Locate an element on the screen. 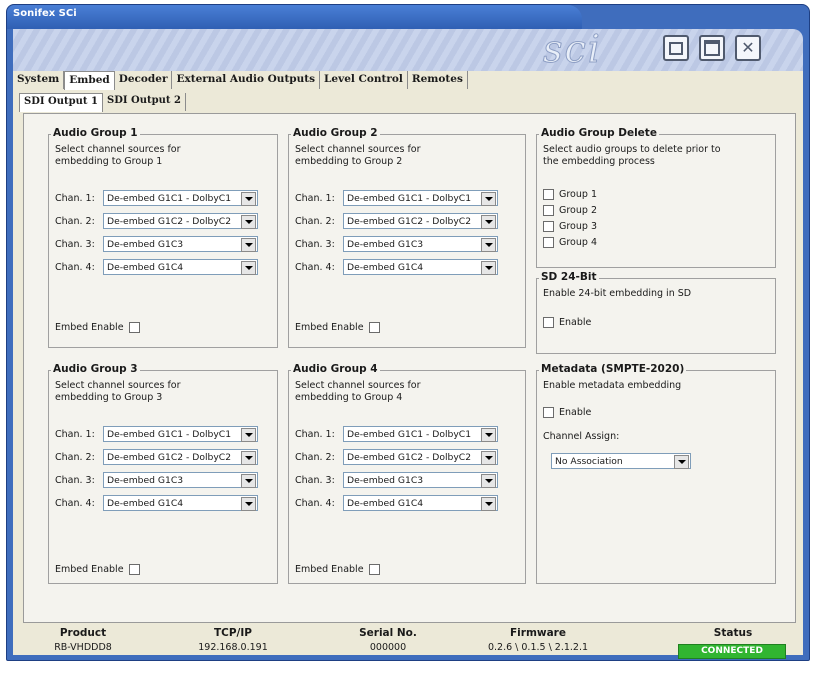  select-value: De-embed G1C1 - DolbyC1 is located at coordinates (409, 434).